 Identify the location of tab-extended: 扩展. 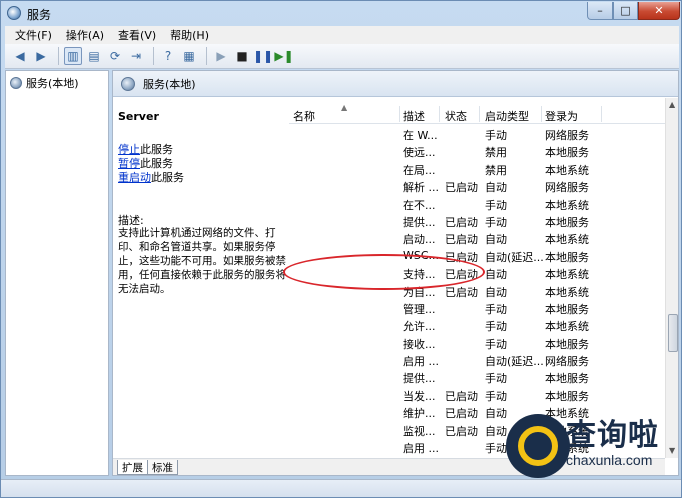
(132, 467).